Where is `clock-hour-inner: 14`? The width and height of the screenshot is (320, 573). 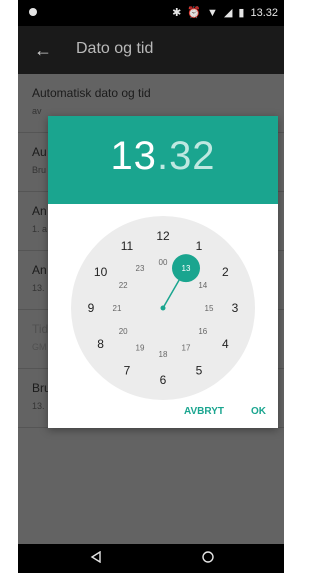 clock-hour-inner: 14 is located at coordinates (202, 285).